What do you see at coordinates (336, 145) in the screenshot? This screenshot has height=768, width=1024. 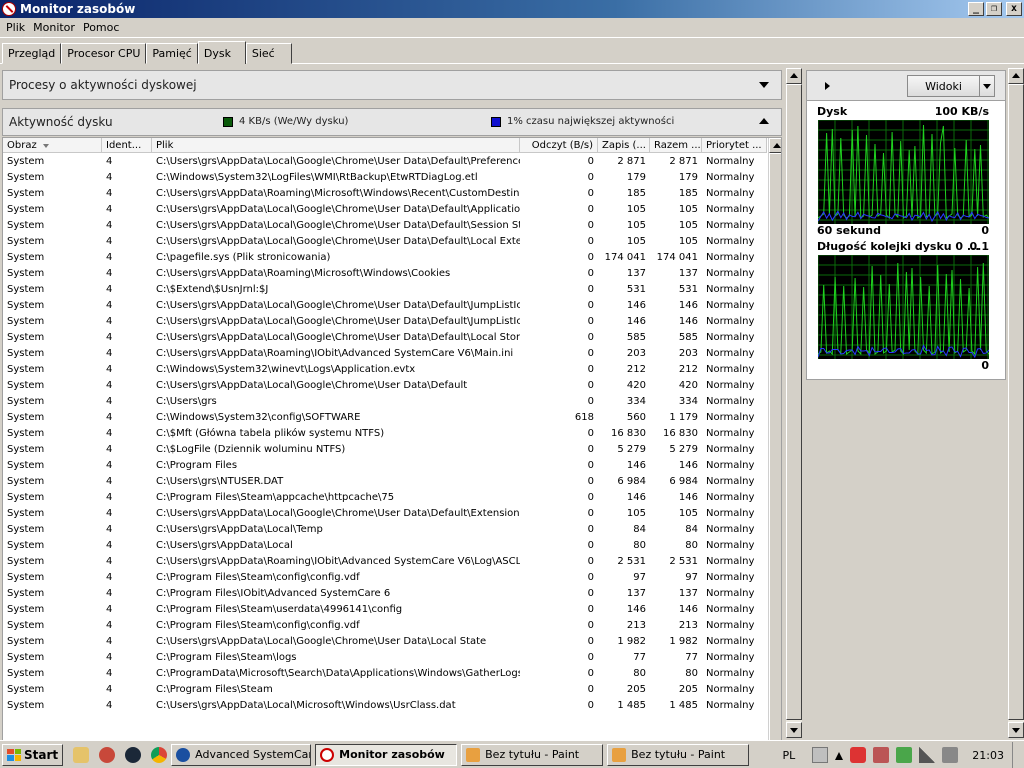 I see `column-header-plik: Plik` at bounding box center [336, 145].